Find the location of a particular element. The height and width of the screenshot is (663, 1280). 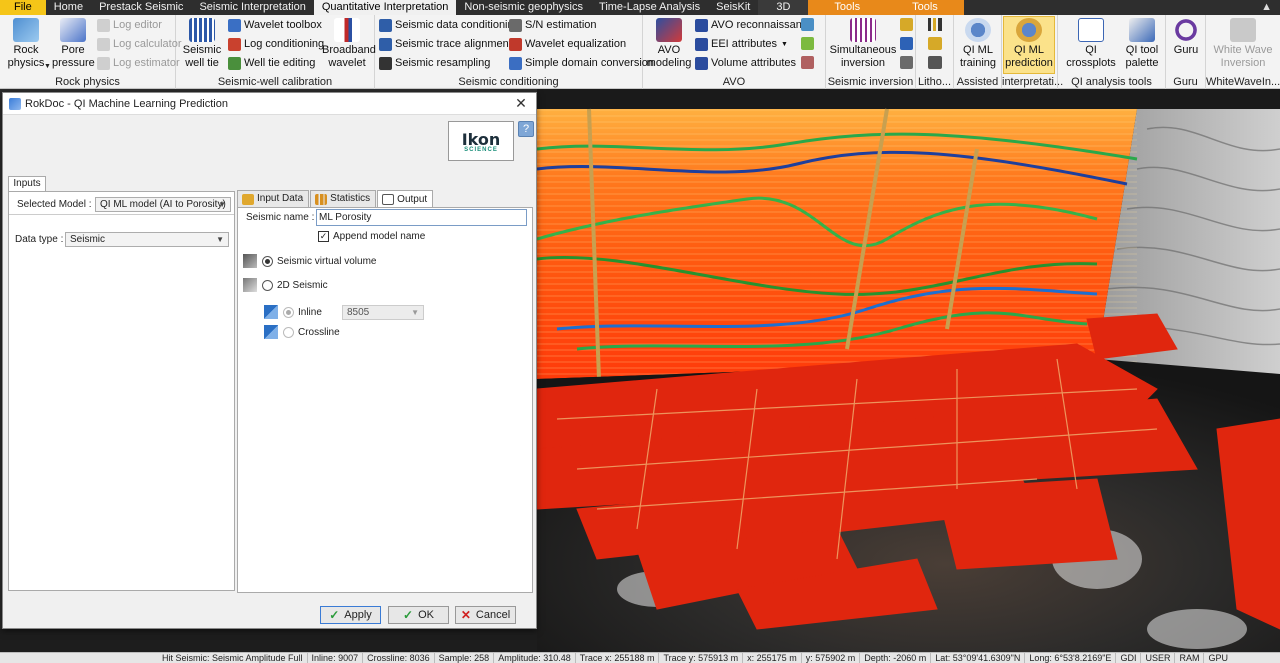

seismic-data-conditioning-button: Seismic data conditioning is located at coordinates (449, 25).